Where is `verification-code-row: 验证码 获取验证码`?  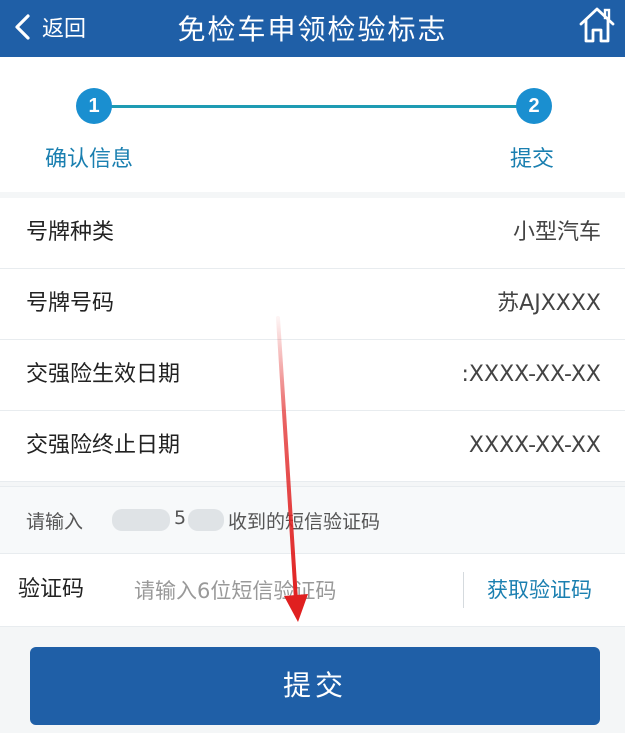
verification-code-row: 验证码 获取验证码 is located at coordinates (312, 590).